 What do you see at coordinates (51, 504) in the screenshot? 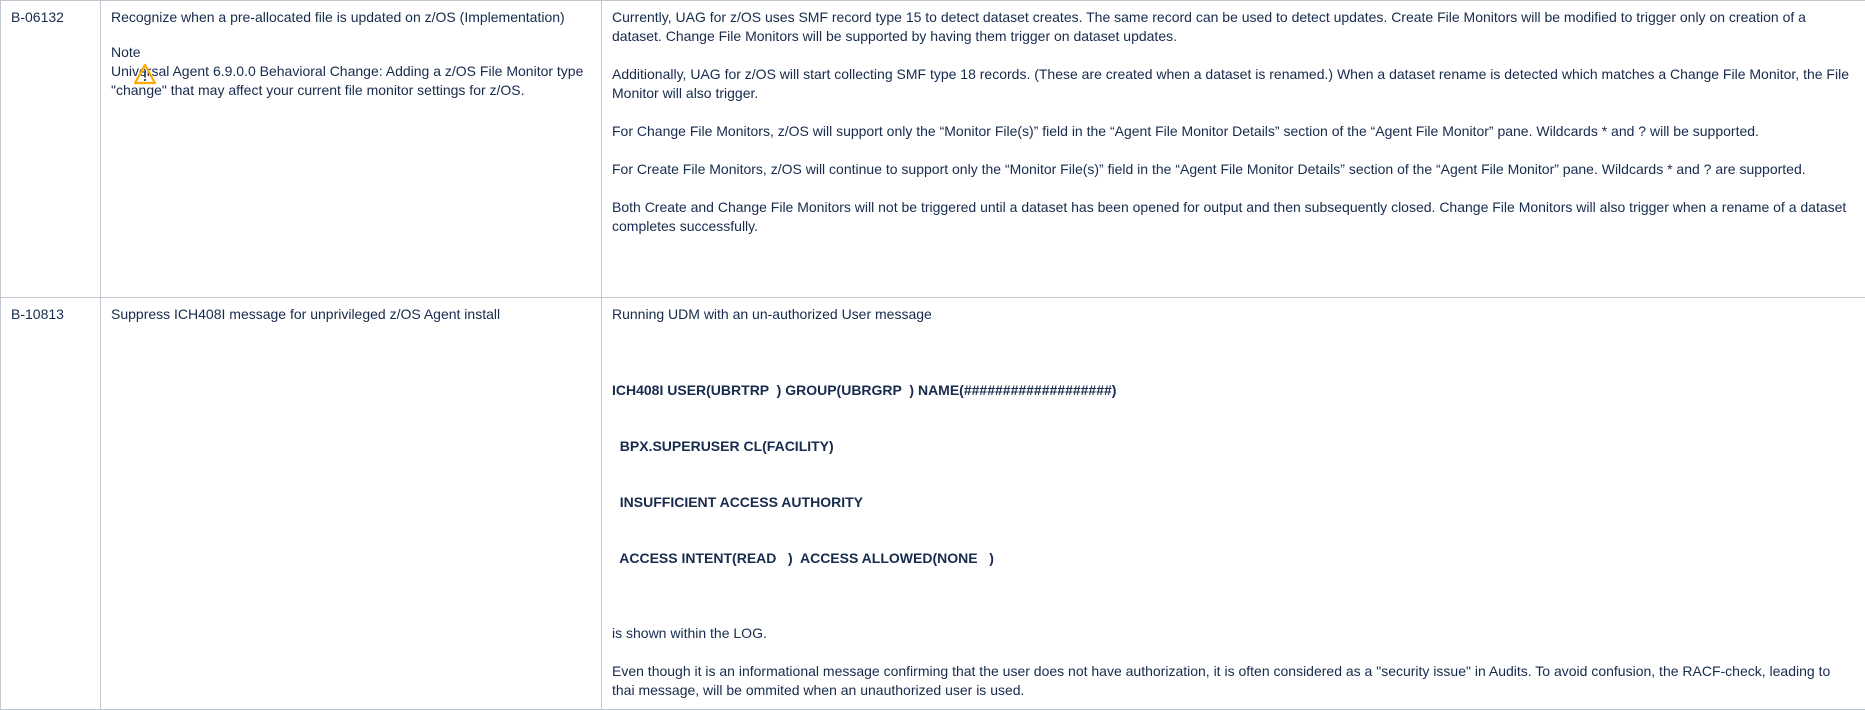
I see `issue-id-cell: B-10813` at bounding box center [51, 504].